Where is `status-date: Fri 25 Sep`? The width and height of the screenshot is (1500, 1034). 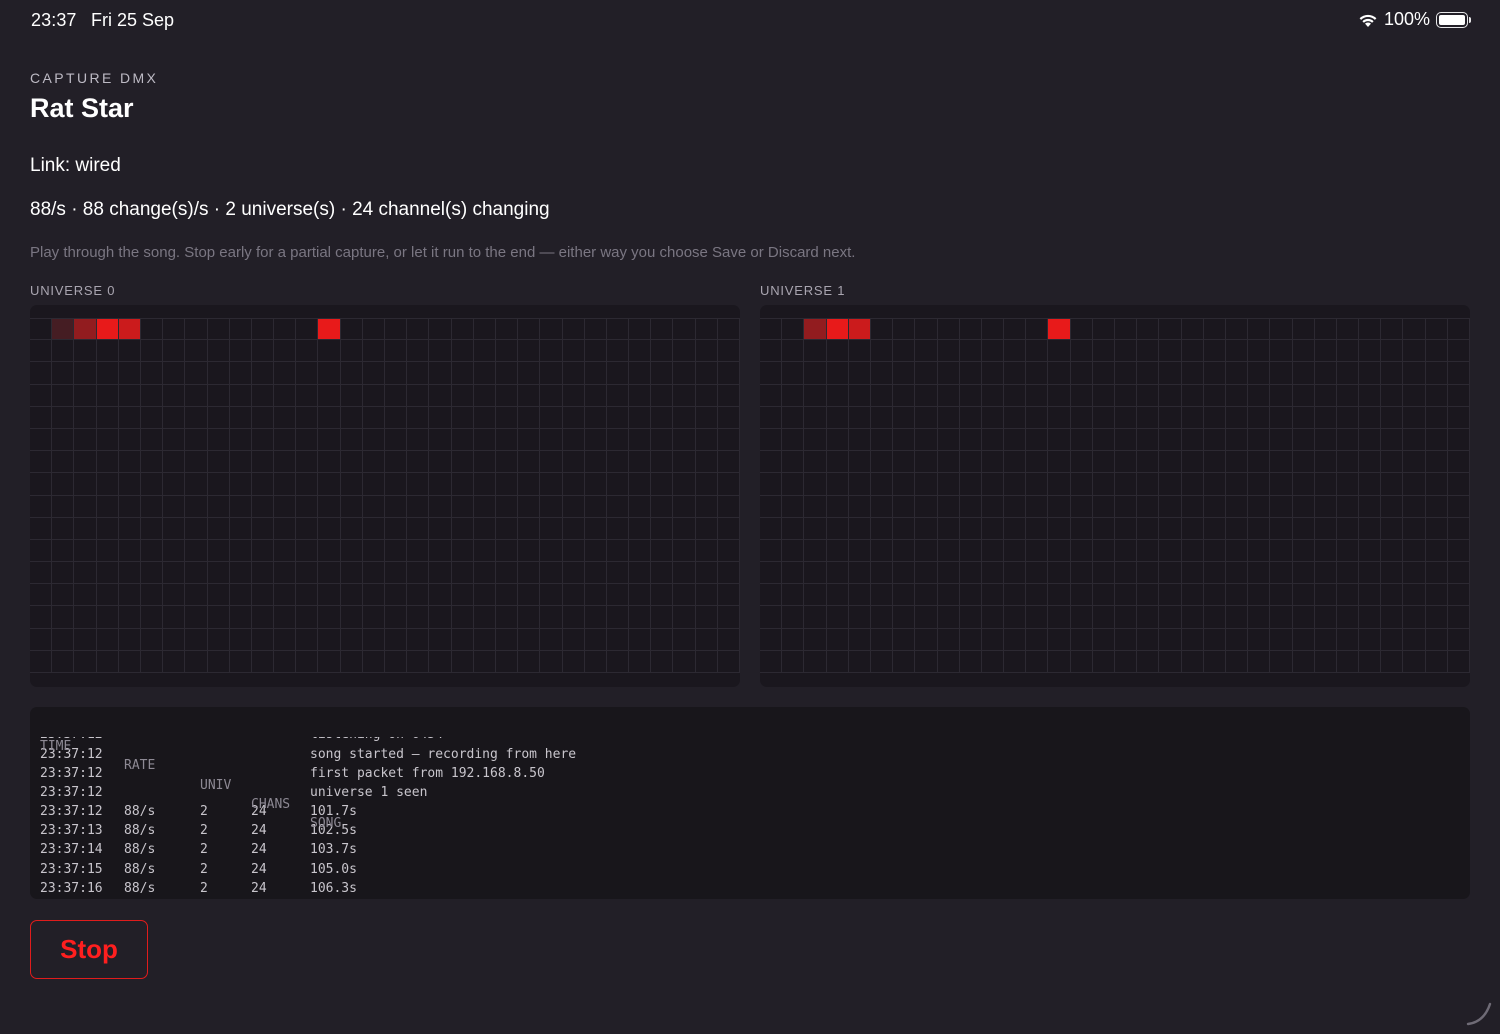 status-date: Fri 25 Sep is located at coordinates (133, 20).